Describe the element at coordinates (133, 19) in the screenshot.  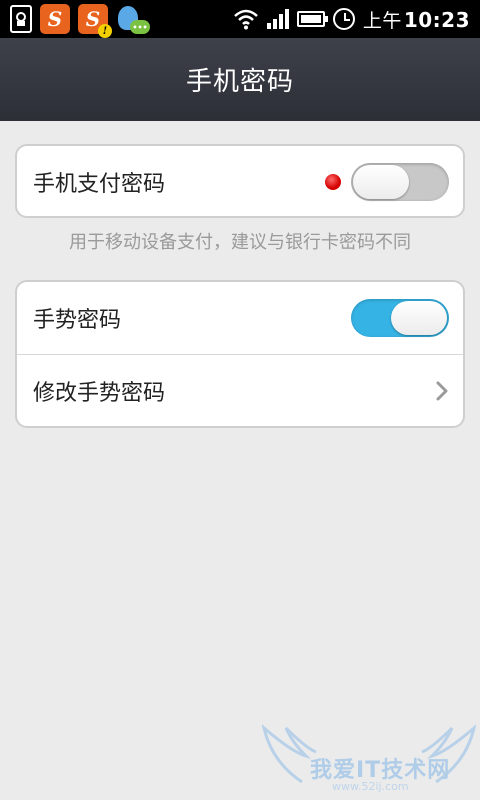
I see `chat-icon: •••` at that location.